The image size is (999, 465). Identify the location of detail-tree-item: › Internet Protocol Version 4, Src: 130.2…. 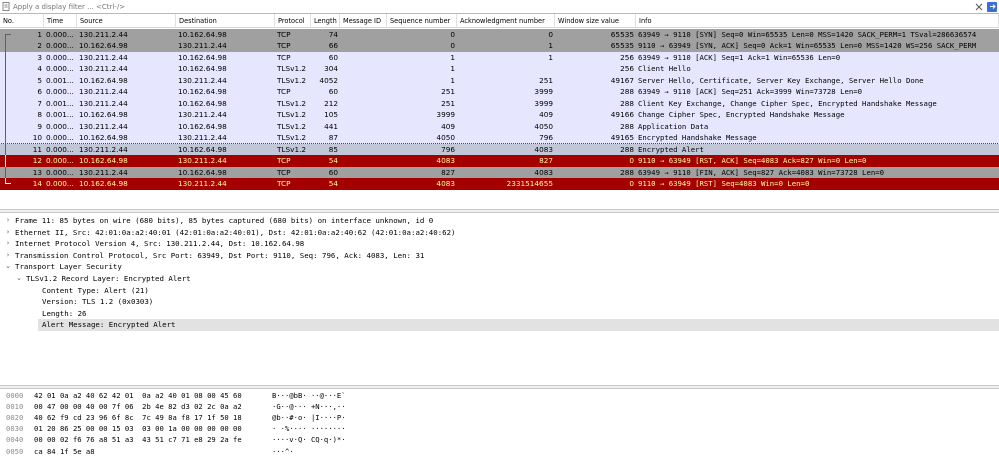
(499, 244).